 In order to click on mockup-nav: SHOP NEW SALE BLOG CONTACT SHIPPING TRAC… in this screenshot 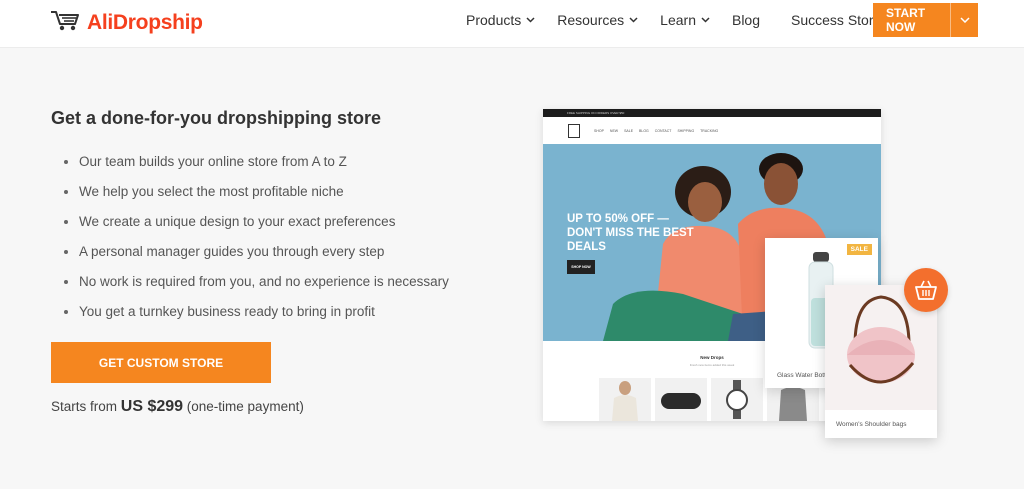, I will do `click(712, 130)`.